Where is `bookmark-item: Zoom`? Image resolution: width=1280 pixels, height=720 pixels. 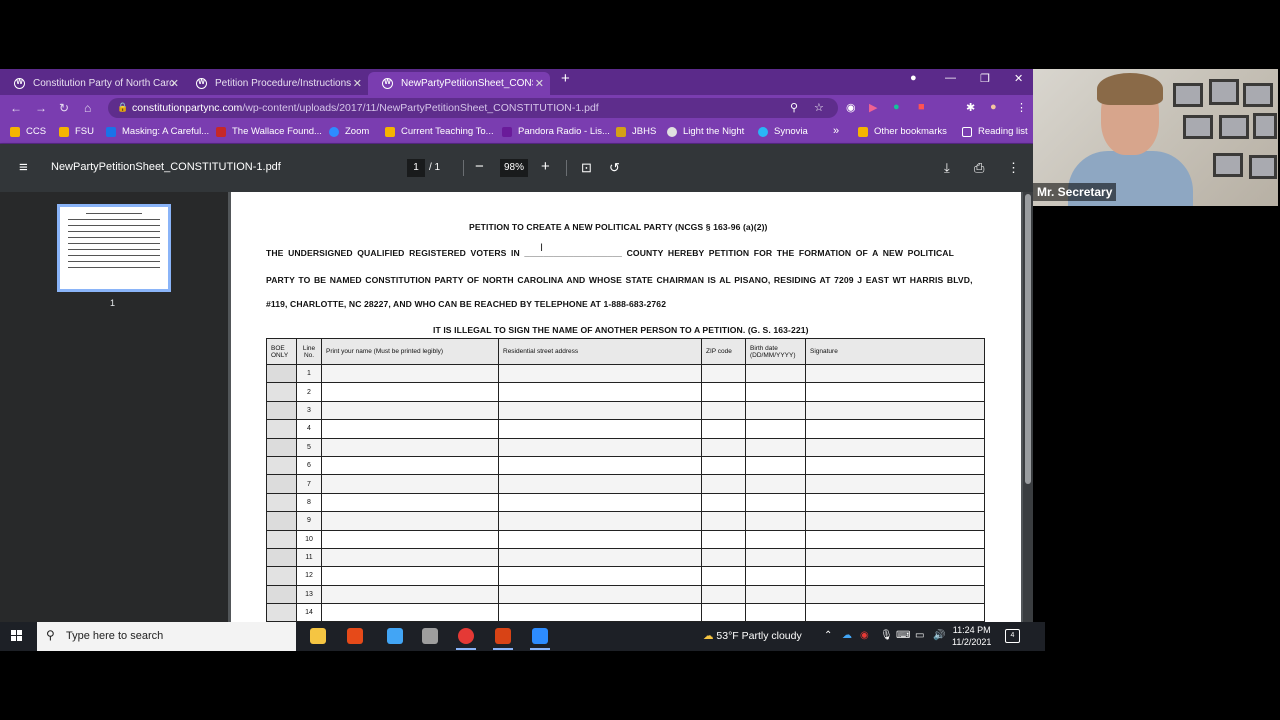
bookmark-item: Zoom is located at coordinates (349, 131).